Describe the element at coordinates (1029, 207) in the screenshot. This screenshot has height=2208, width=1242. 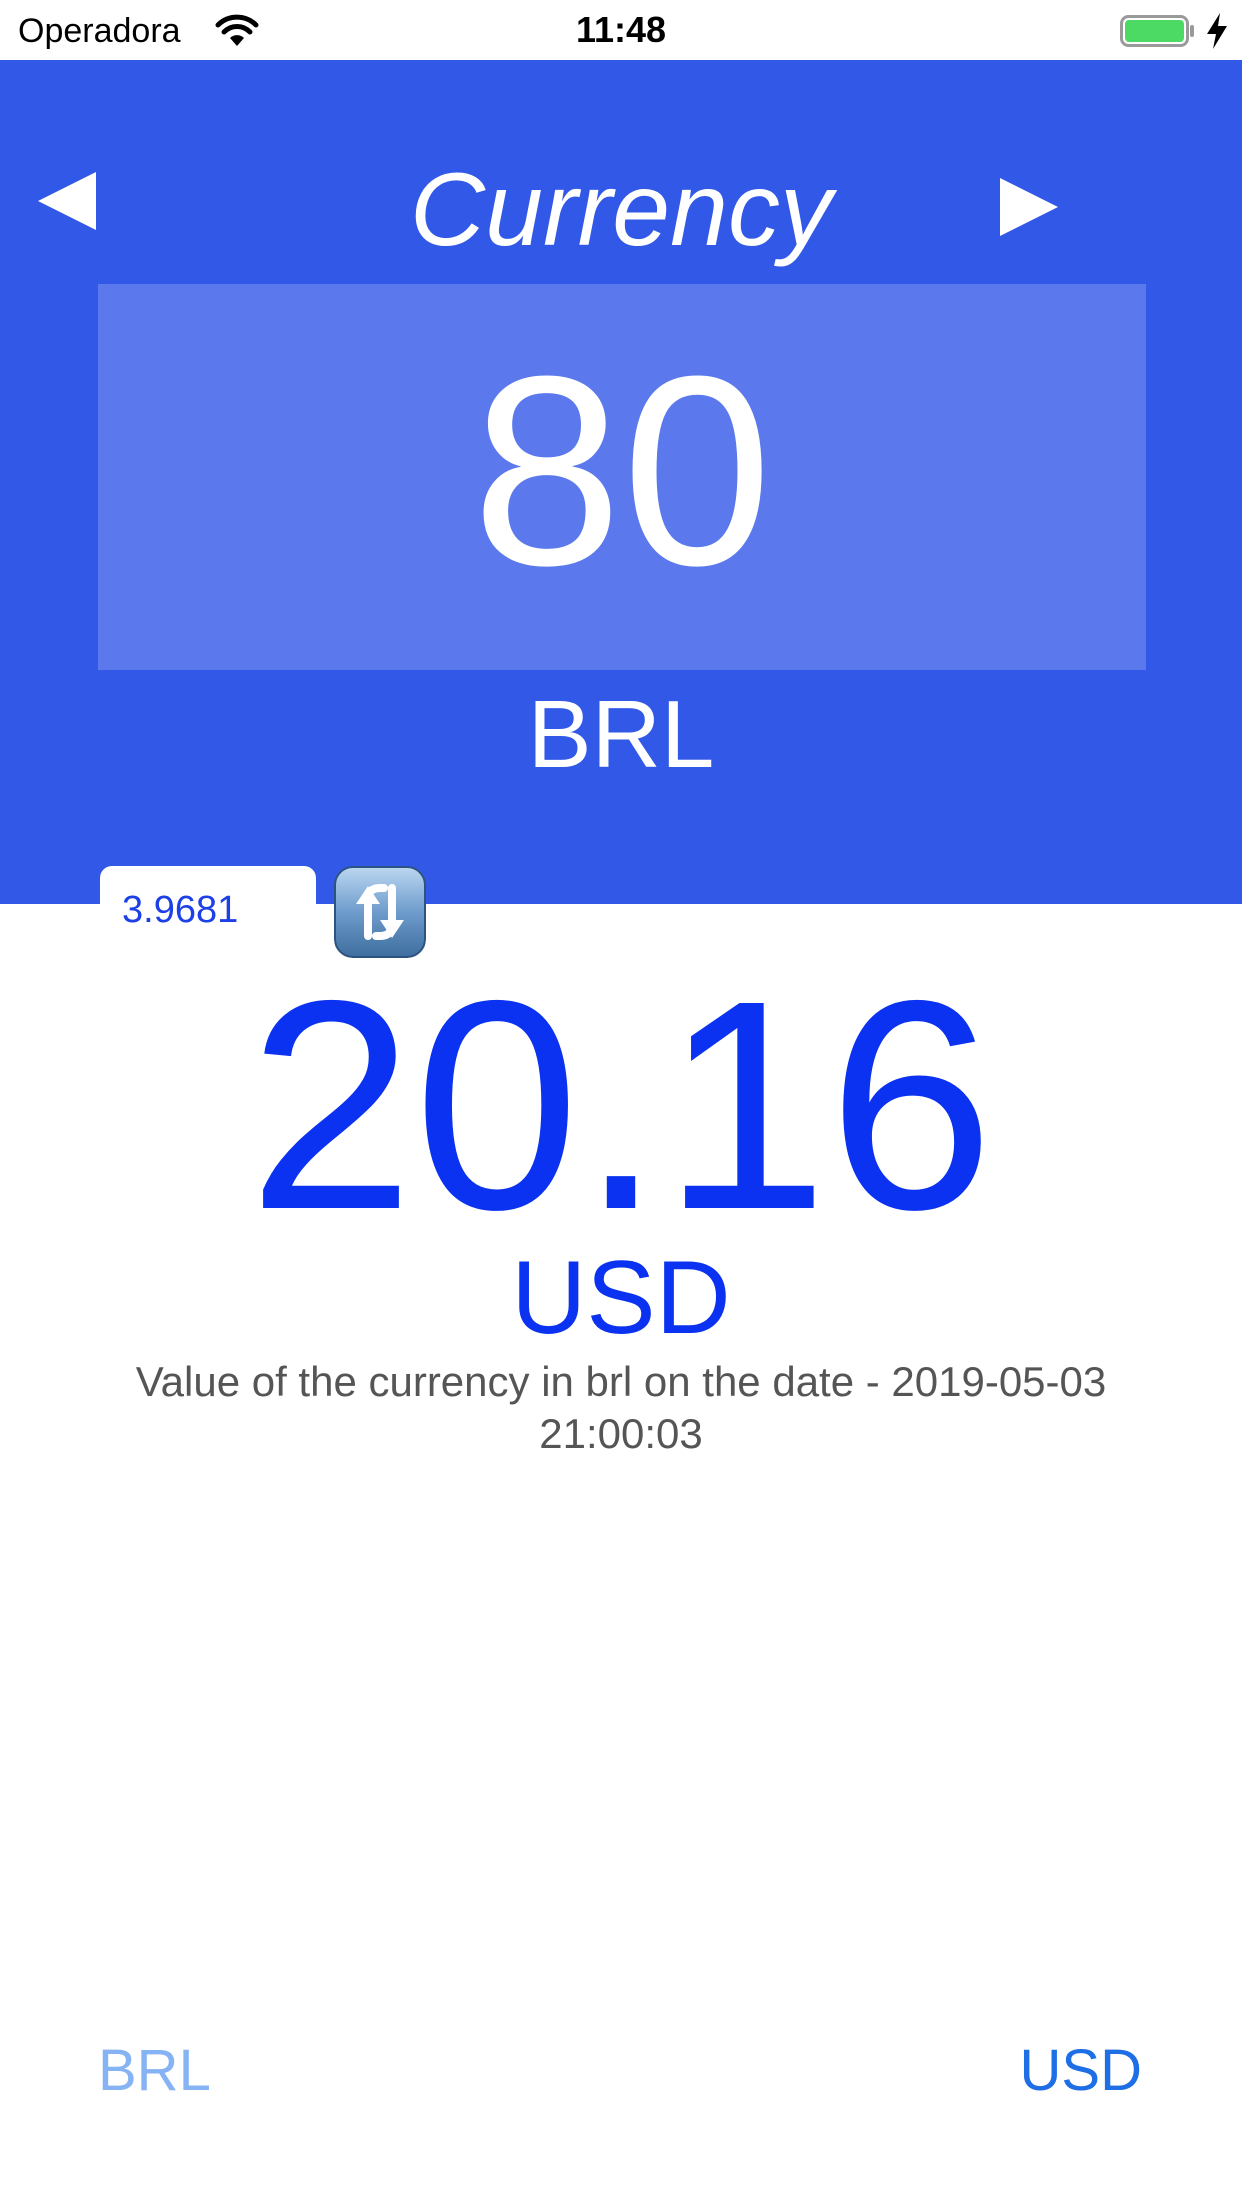
I see `next-converter-button` at that location.